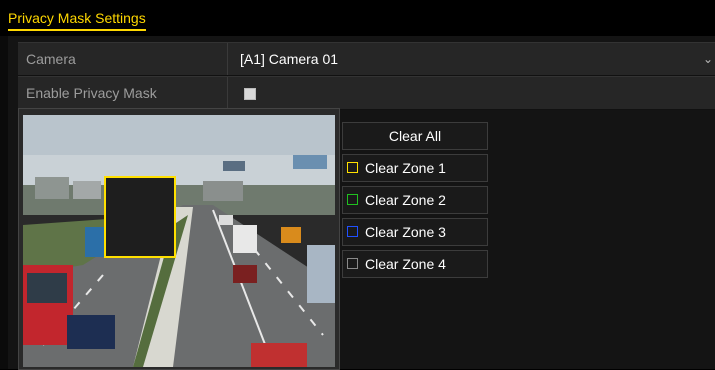  What do you see at coordinates (405, 232) in the screenshot?
I see `clear-zone-3-label: Clear Zone 3` at bounding box center [405, 232].